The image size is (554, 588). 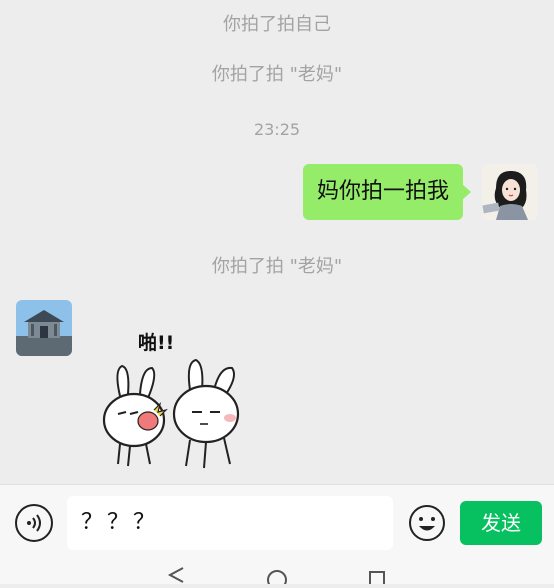 I want to click on system-message-pat-mom: 你拍了拍 "老妈", so click(x=277, y=74).